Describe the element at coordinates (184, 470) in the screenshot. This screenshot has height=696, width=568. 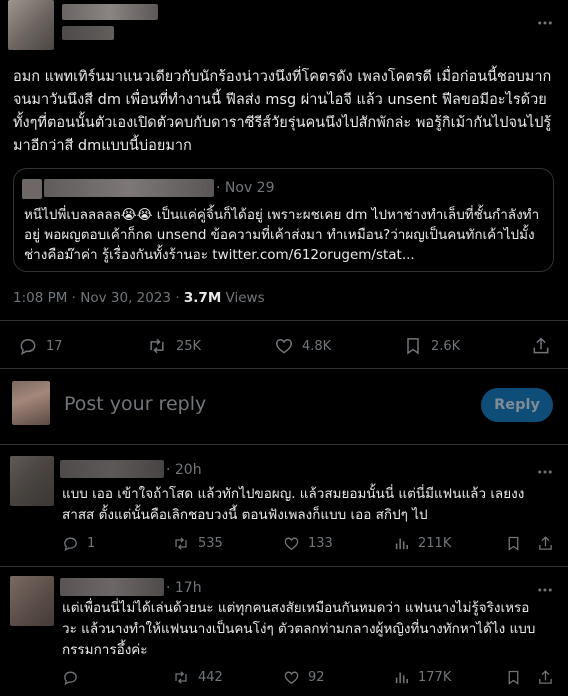
I see `reply-time: · 20h` at that location.